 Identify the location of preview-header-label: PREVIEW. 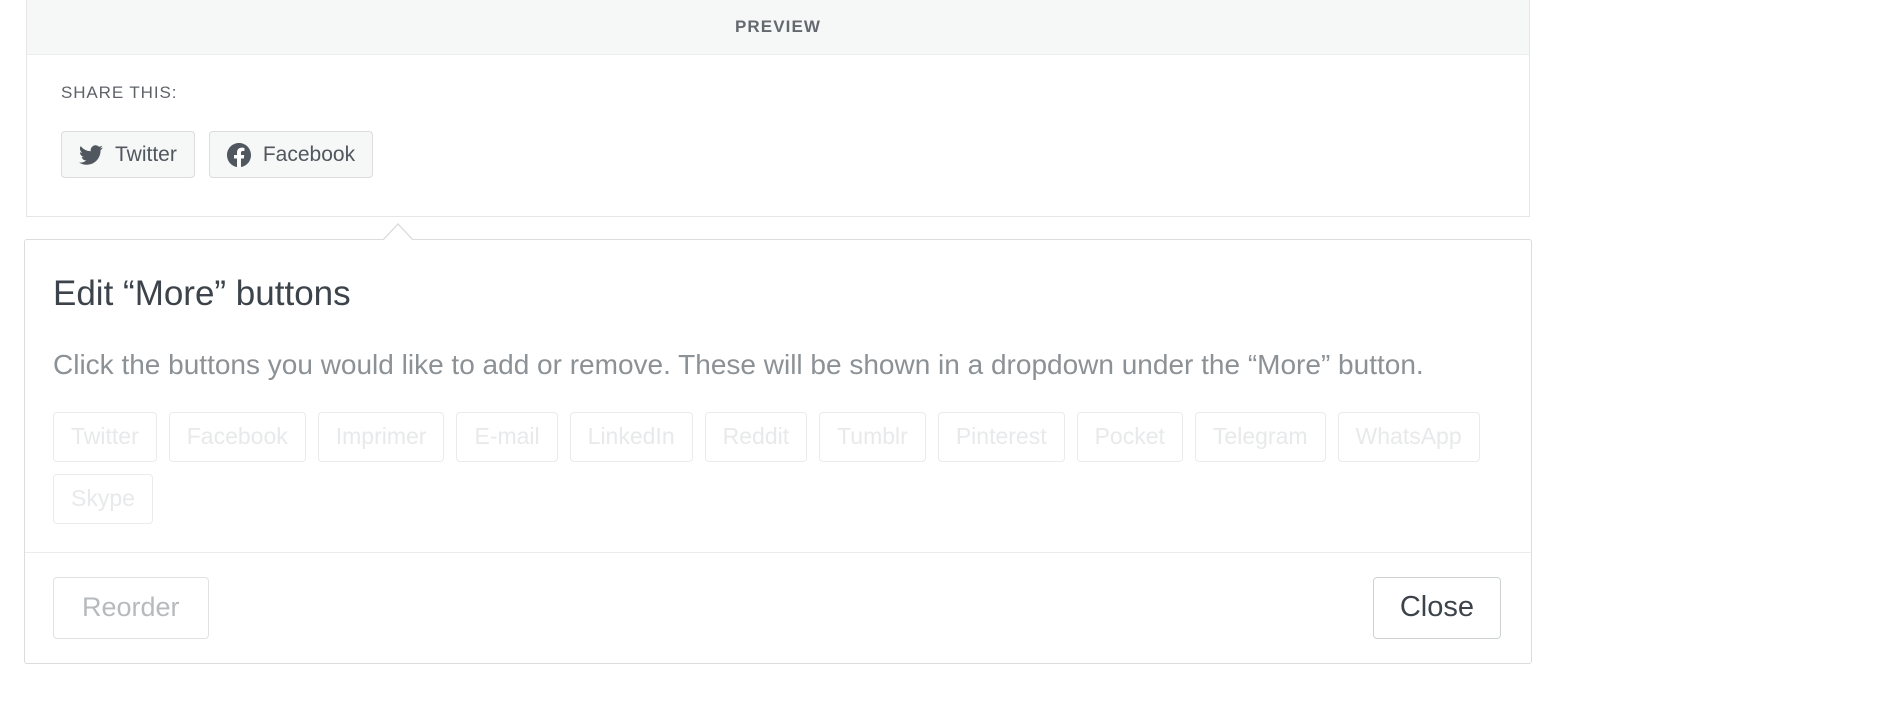
(778, 26).